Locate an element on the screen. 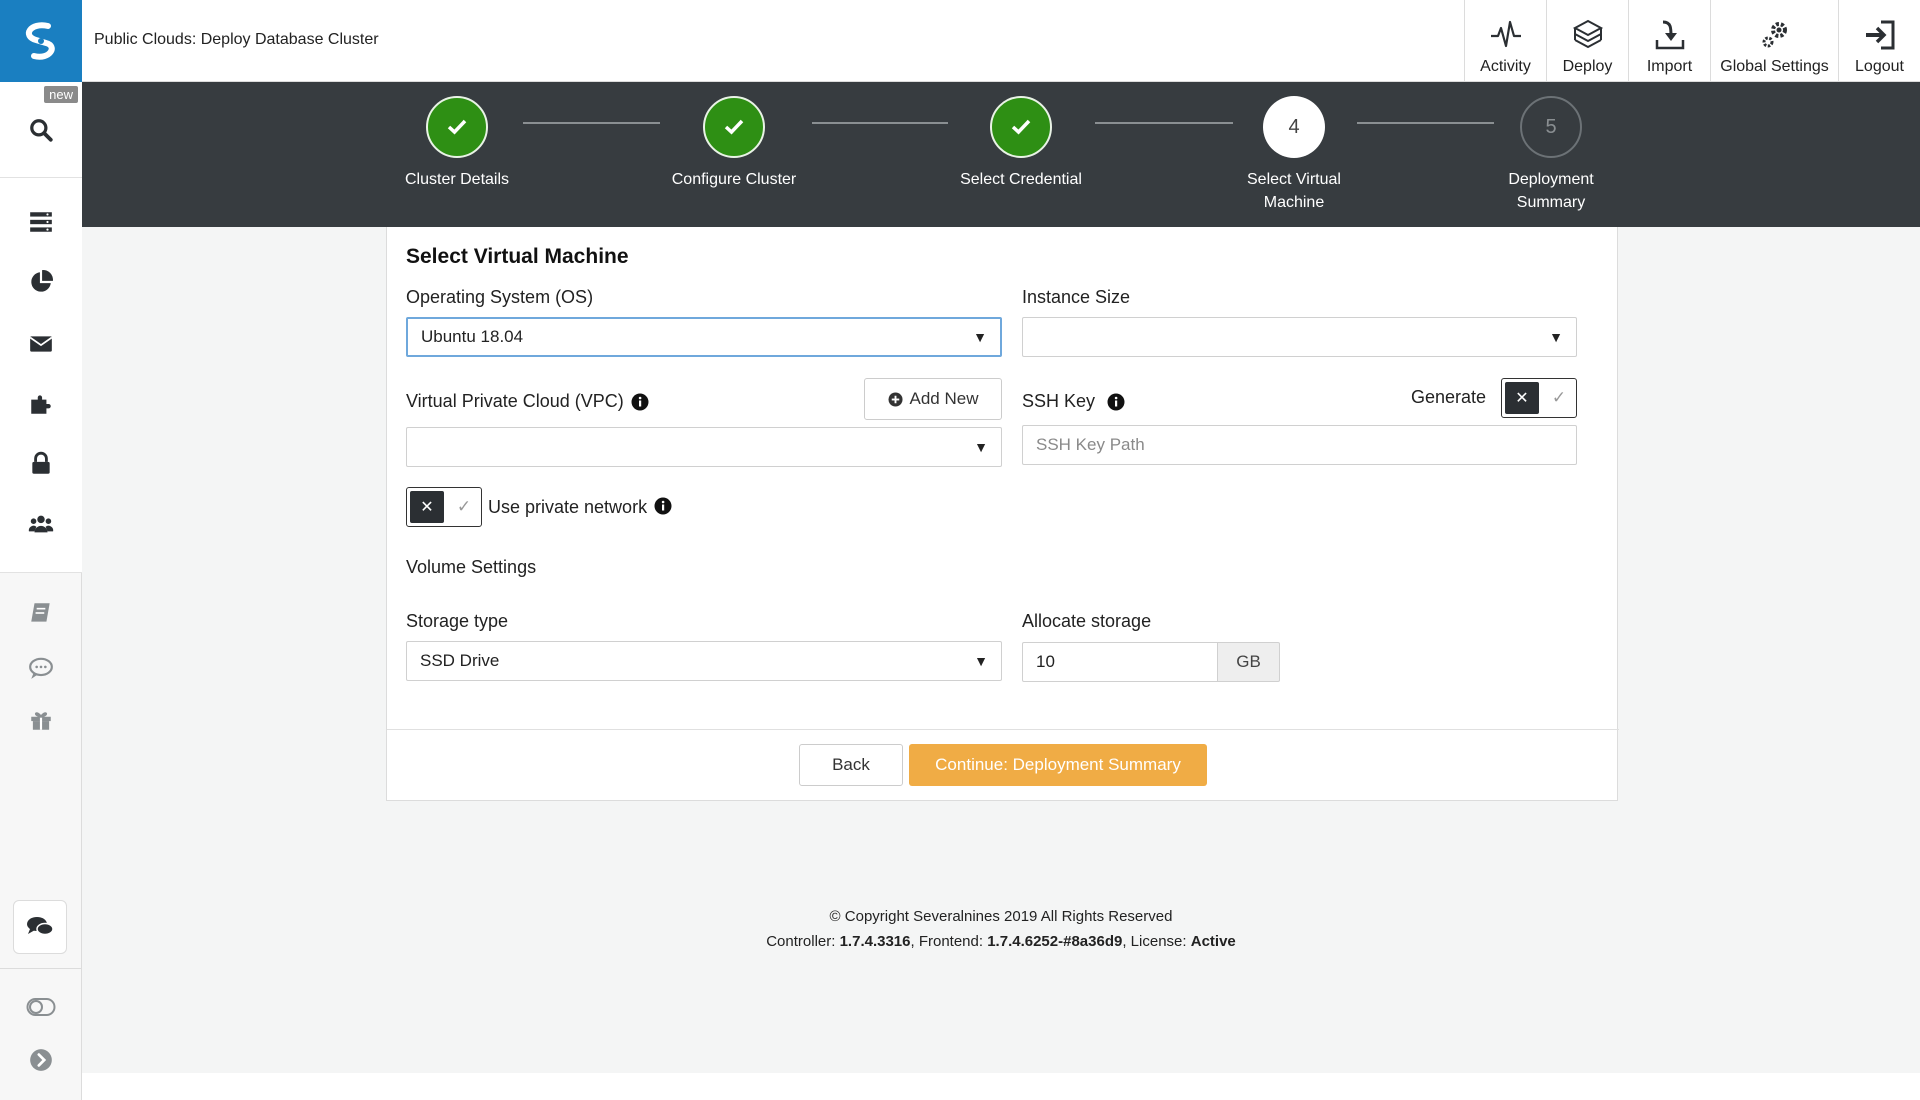 This screenshot has width=1920, height=1100. step-select-virtual-machine: 4 Select Virtual Machine is located at coordinates (1294, 148).